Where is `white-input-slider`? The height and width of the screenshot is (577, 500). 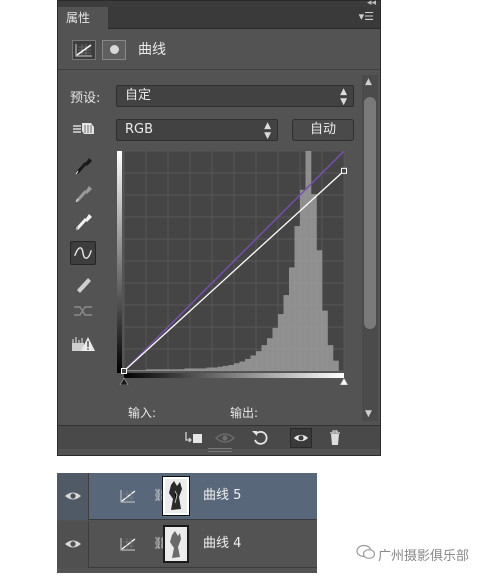 white-input-slider is located at coordinates (344, 381).